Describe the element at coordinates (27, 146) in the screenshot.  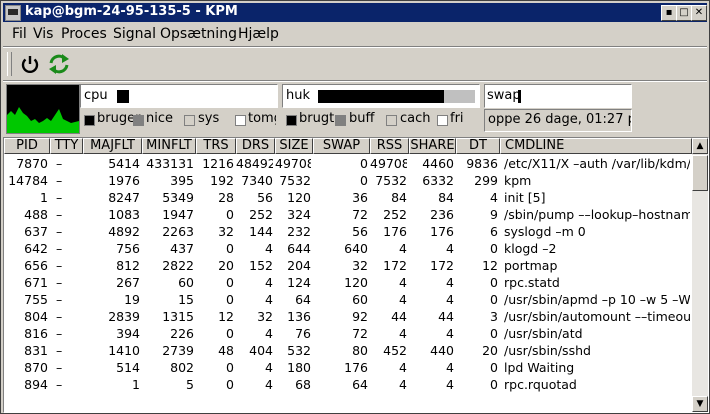
I see `column-header-pid: PID` at that location.